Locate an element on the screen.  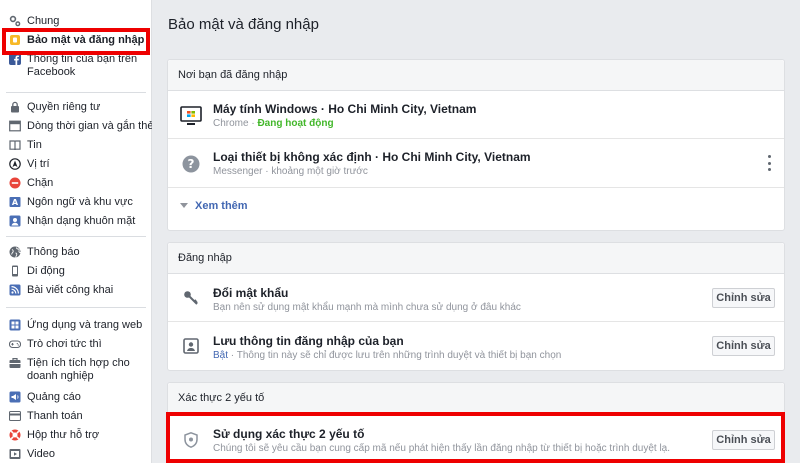
sidebar-item-payments: Thanh toán is located at coordinates (76, 418).